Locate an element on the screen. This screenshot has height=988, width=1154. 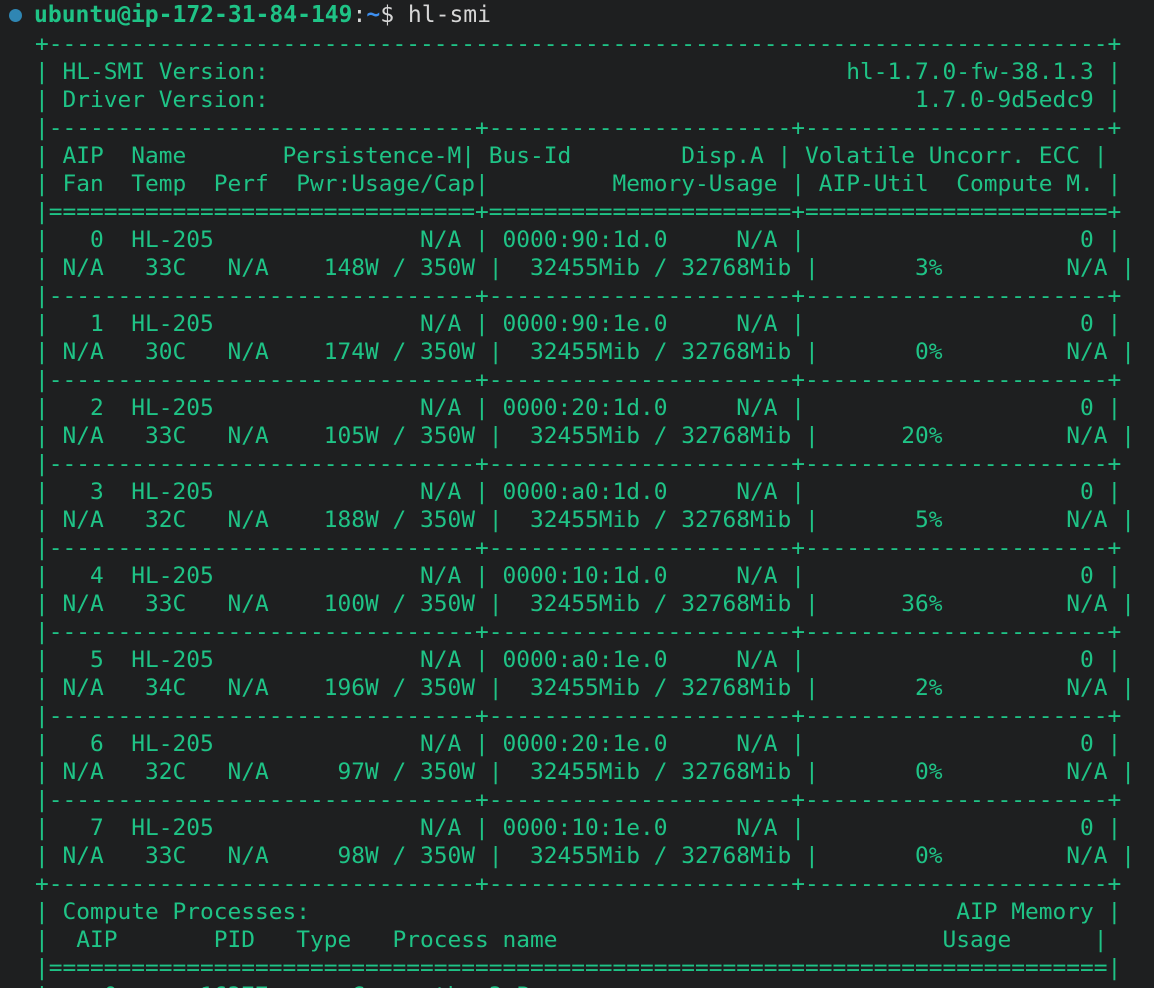
compute-processes-title: | Compute Processes: AIP Memory | is located at coordinates (578, 912).